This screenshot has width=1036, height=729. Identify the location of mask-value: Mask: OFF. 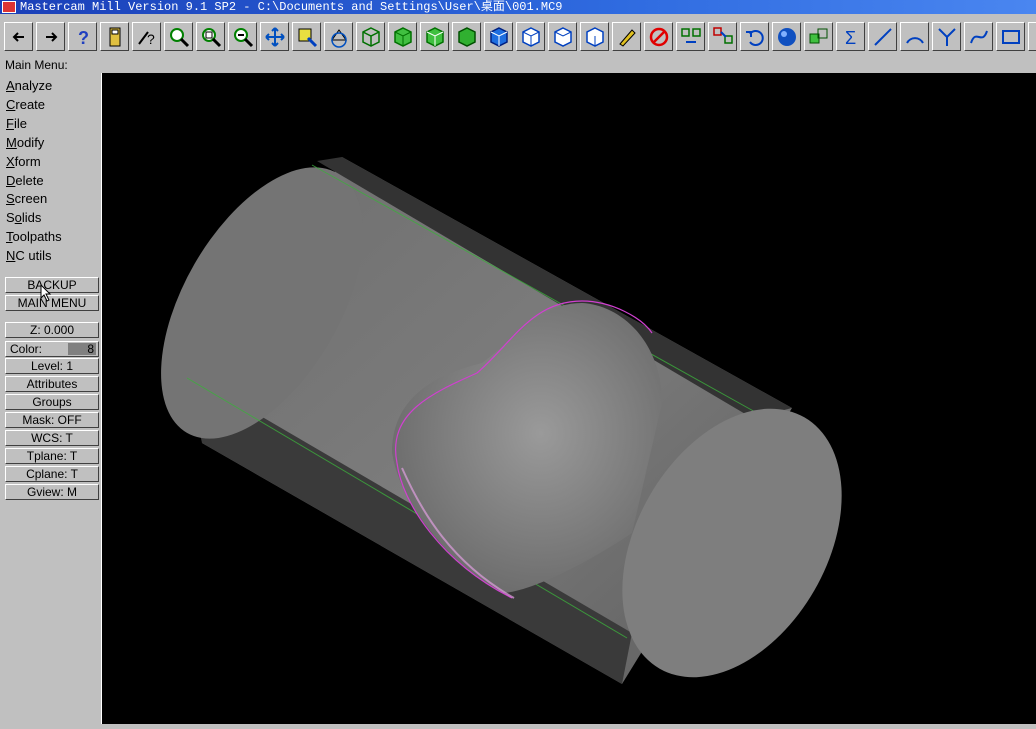
(51, 420).